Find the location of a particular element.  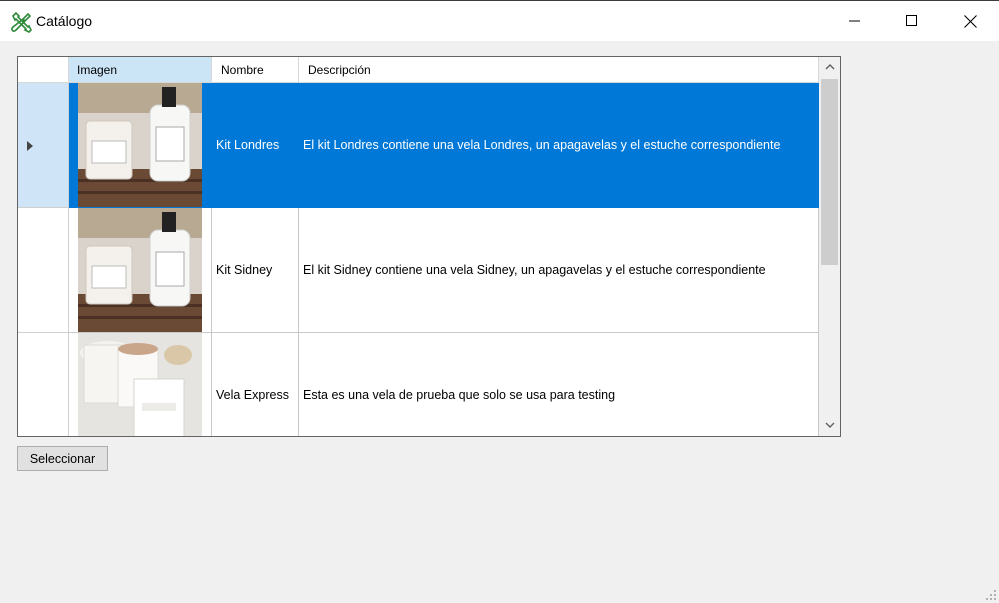

minimize-button is located at coordinates (855, 21).